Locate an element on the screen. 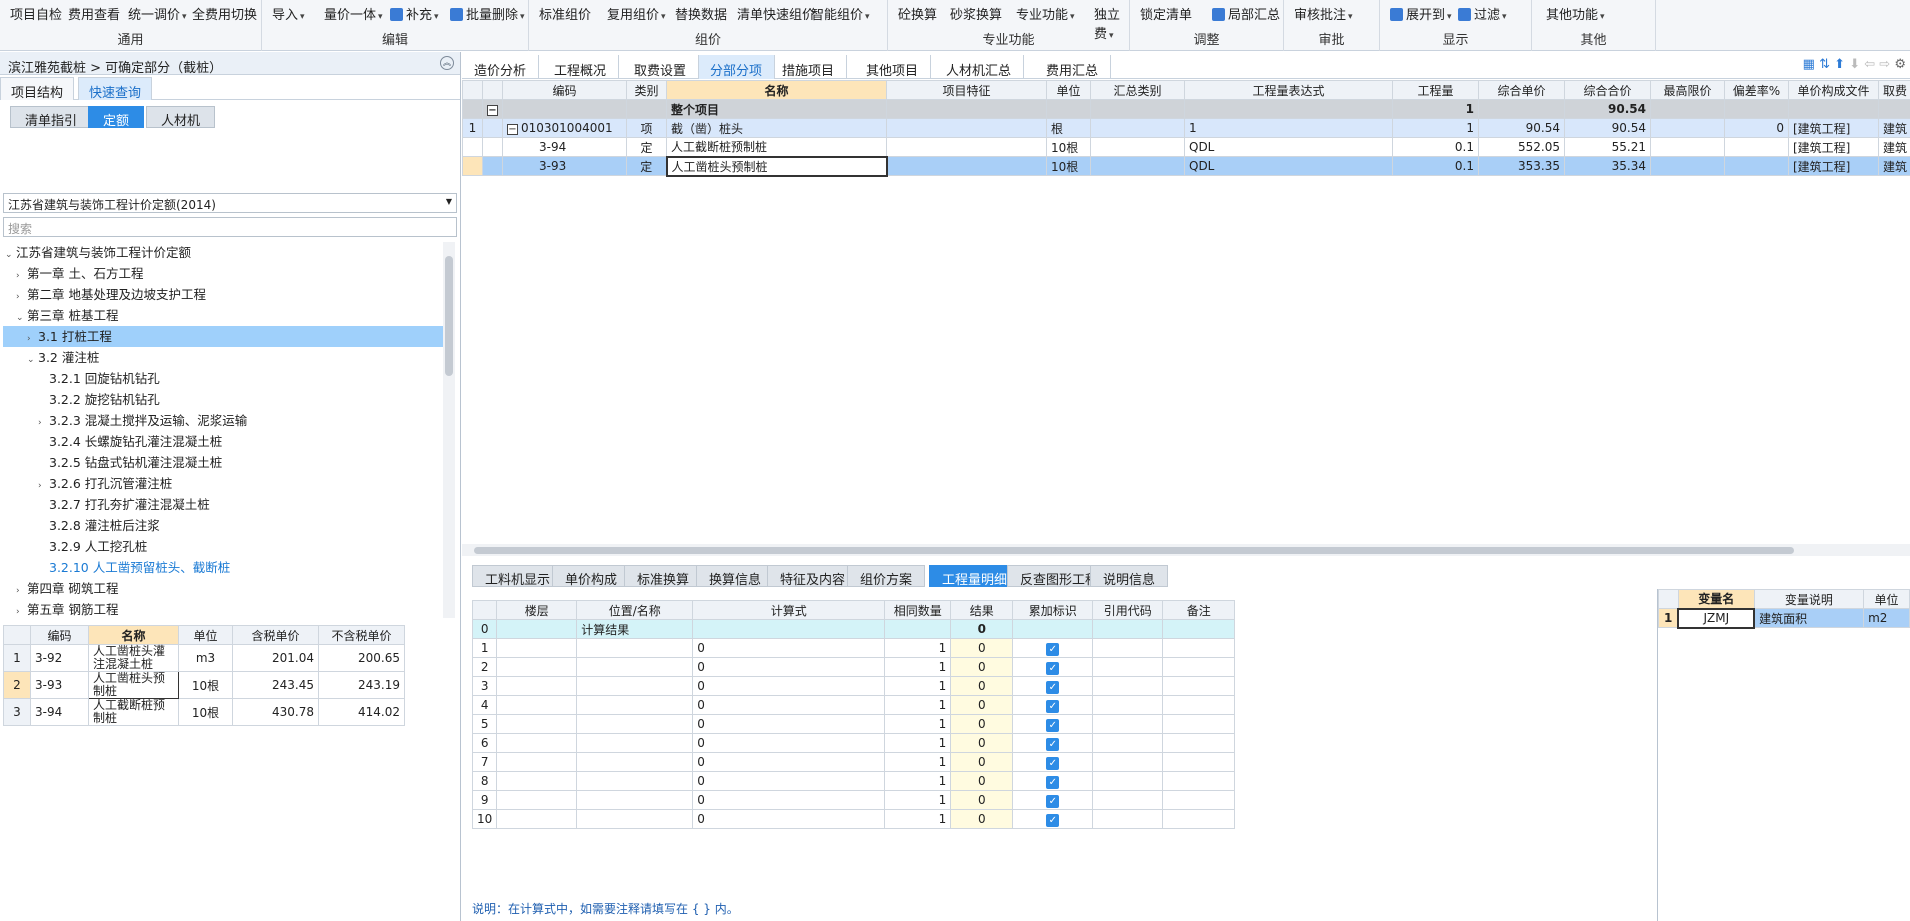 This screenshot has width=1910, height=921. tree-node: ⌄ 3.2 灌注桩 is located at coordinates (223, 357).